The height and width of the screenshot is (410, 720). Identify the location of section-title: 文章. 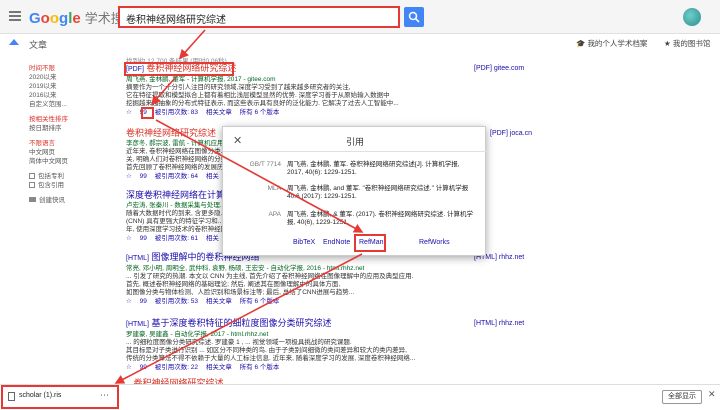
(38, 45).